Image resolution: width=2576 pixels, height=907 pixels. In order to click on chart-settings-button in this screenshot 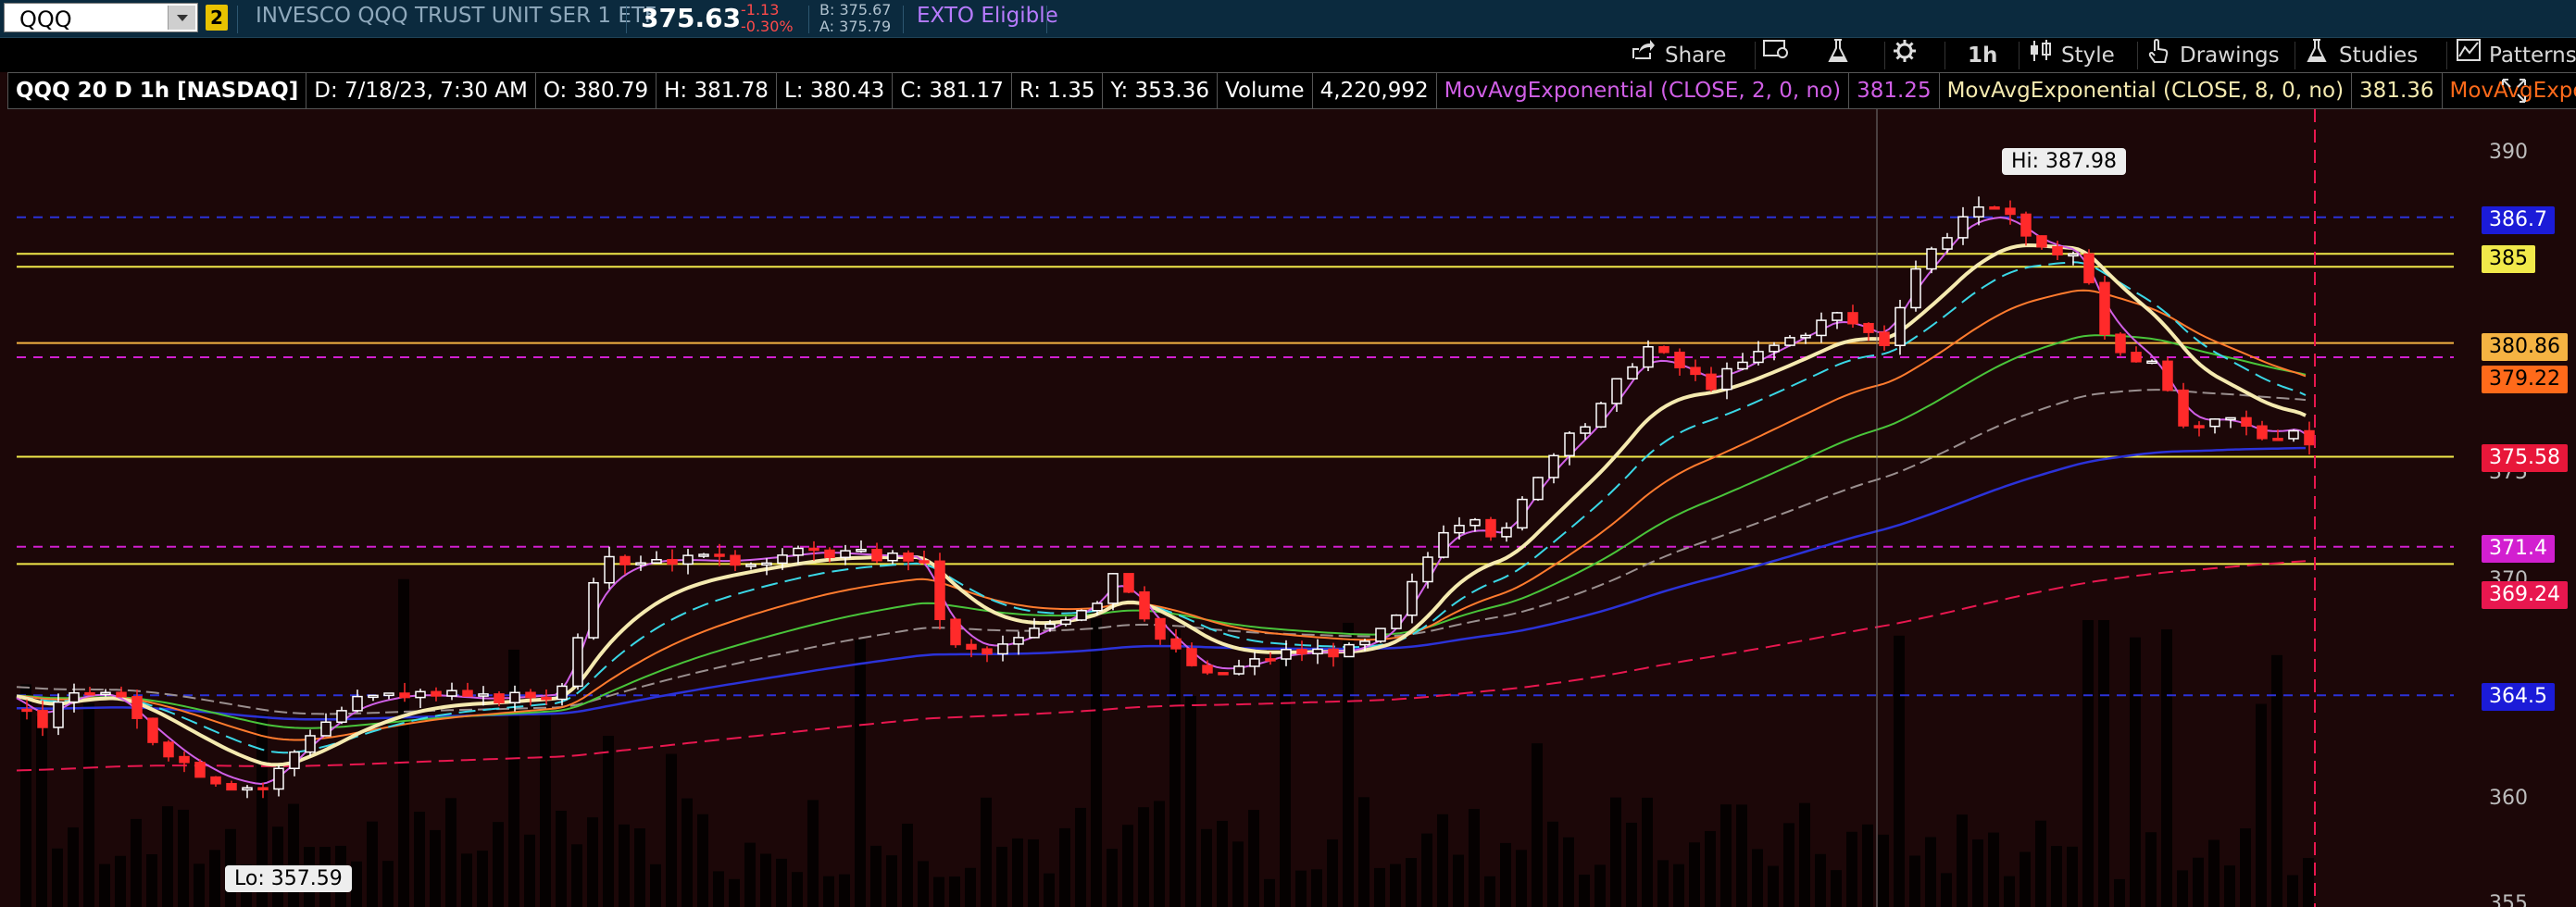, I will do `click(1779, 55)`.